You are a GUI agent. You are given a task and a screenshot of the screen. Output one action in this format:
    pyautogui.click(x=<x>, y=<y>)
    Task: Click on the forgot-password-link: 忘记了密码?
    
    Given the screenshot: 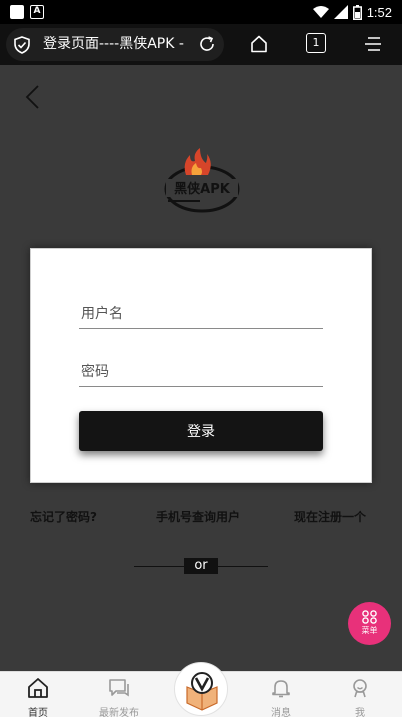 What is the action you would take?
    pyautogui.click(x=63, y=516)
    